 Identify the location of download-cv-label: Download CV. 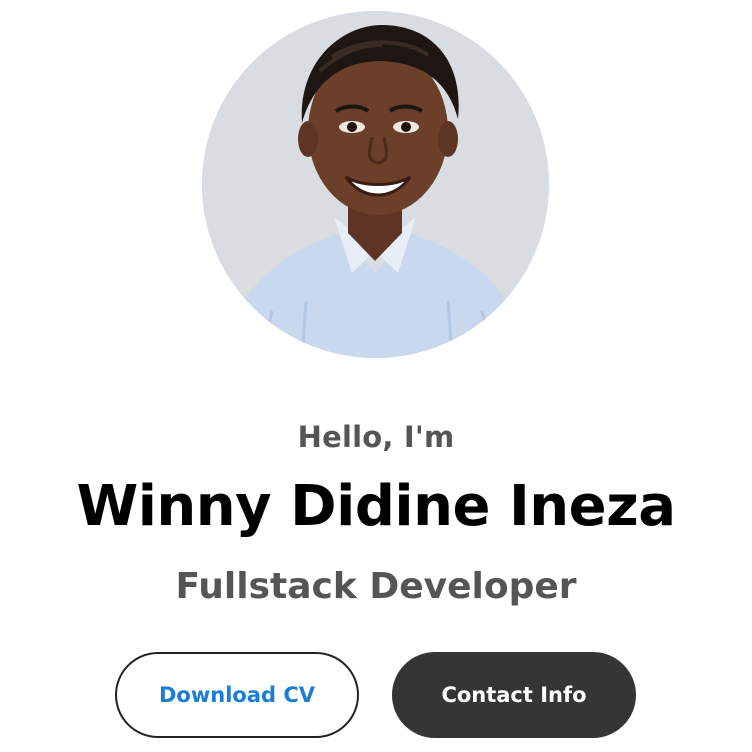
(236, 695).